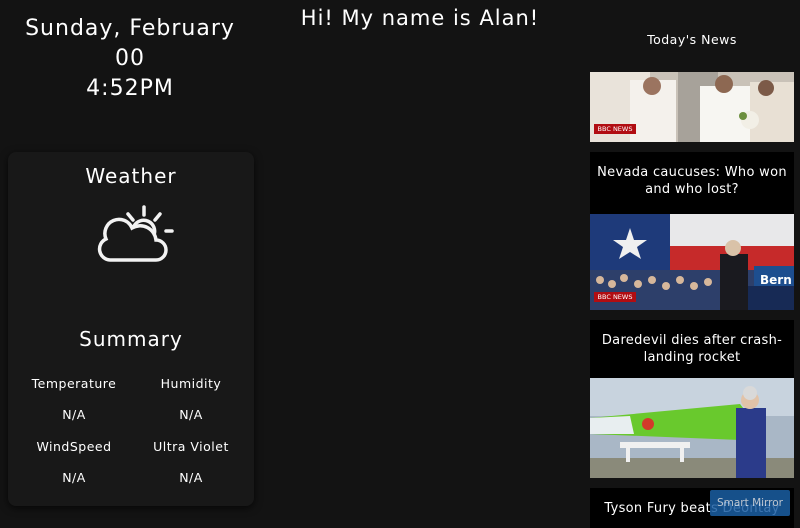 The height and width of the screenshot is (528, 800). What do you see at coordinates (135, 233) in the screenshot?
I see `partly-cloudy-icon` at bounding box center [135, 233].